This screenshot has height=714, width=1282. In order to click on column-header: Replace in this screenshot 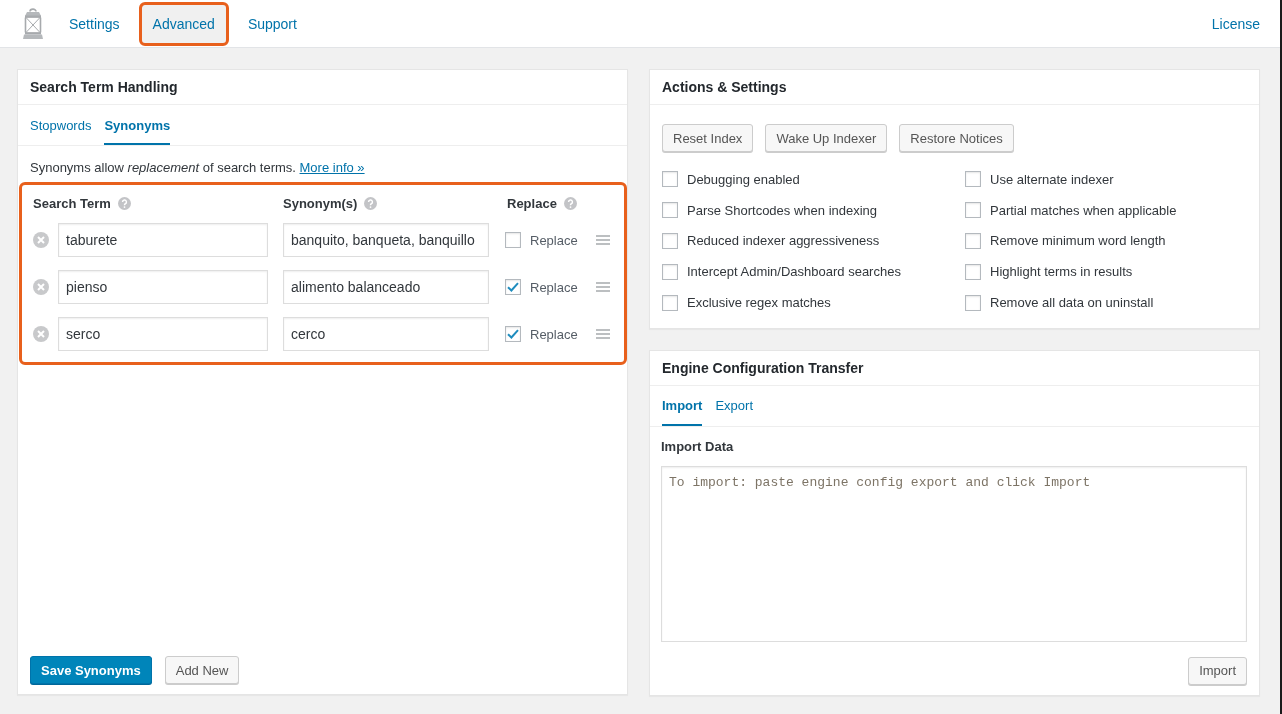, I will do `click(532, 203)`.